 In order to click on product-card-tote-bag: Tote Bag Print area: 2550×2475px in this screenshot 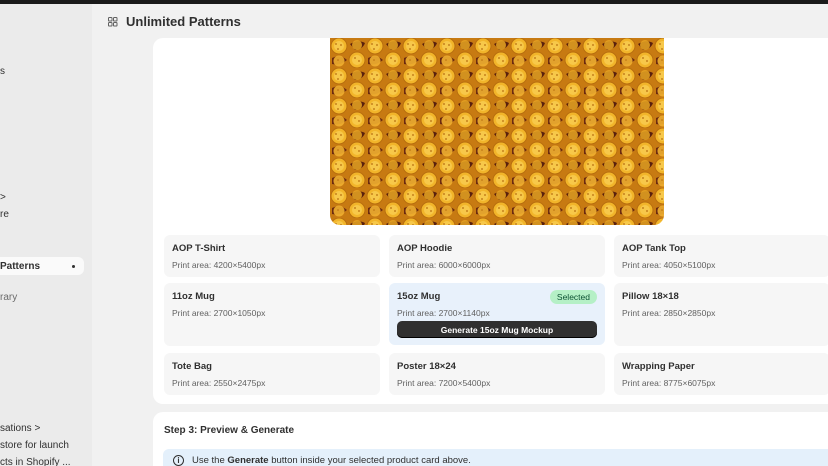, I will do `click(272, 374)`.